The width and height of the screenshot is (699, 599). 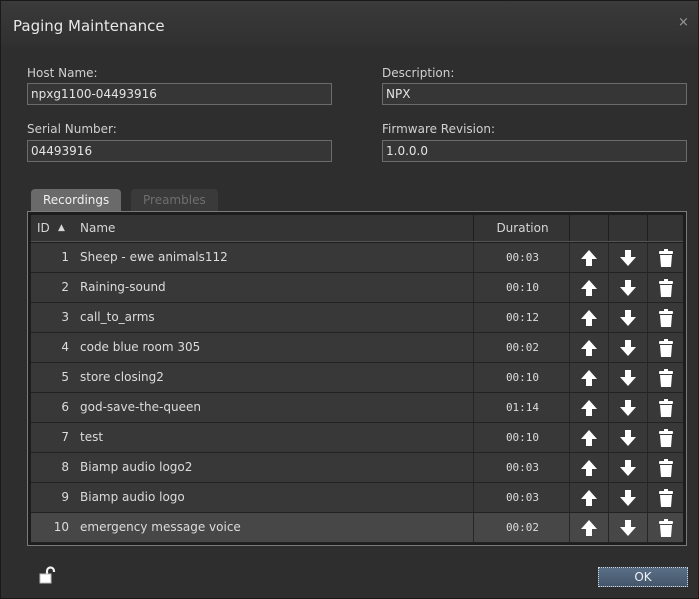 I want to click on sort-ascending-icon: ▲, so click(x=61, y=228).